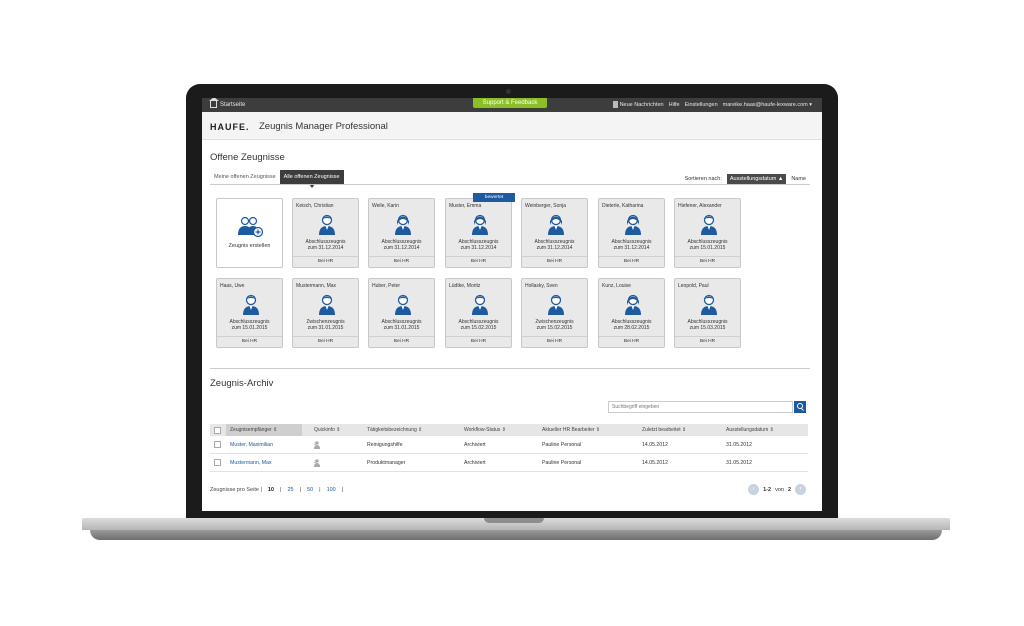 The height and width of the screenshot is (626, 1024). Describe the element at coordinates (789, 489) in the screenshot. I see `page-total: 2` at that location.